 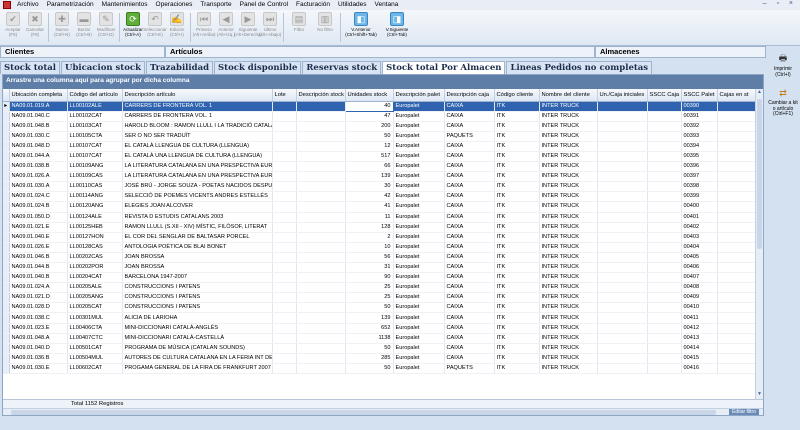 I want to click on cell-descripcion-articulo: JOAN BROSSA, so click(x=197, y=268).